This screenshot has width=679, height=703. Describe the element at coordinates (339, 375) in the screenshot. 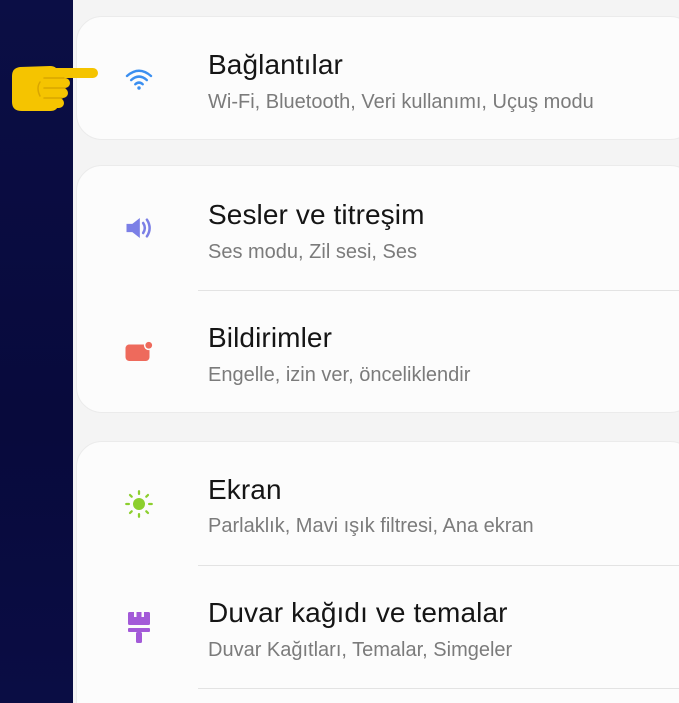

I see `settings-item-subtitle: Engelle, izin ver, önceliklendir` at that location.